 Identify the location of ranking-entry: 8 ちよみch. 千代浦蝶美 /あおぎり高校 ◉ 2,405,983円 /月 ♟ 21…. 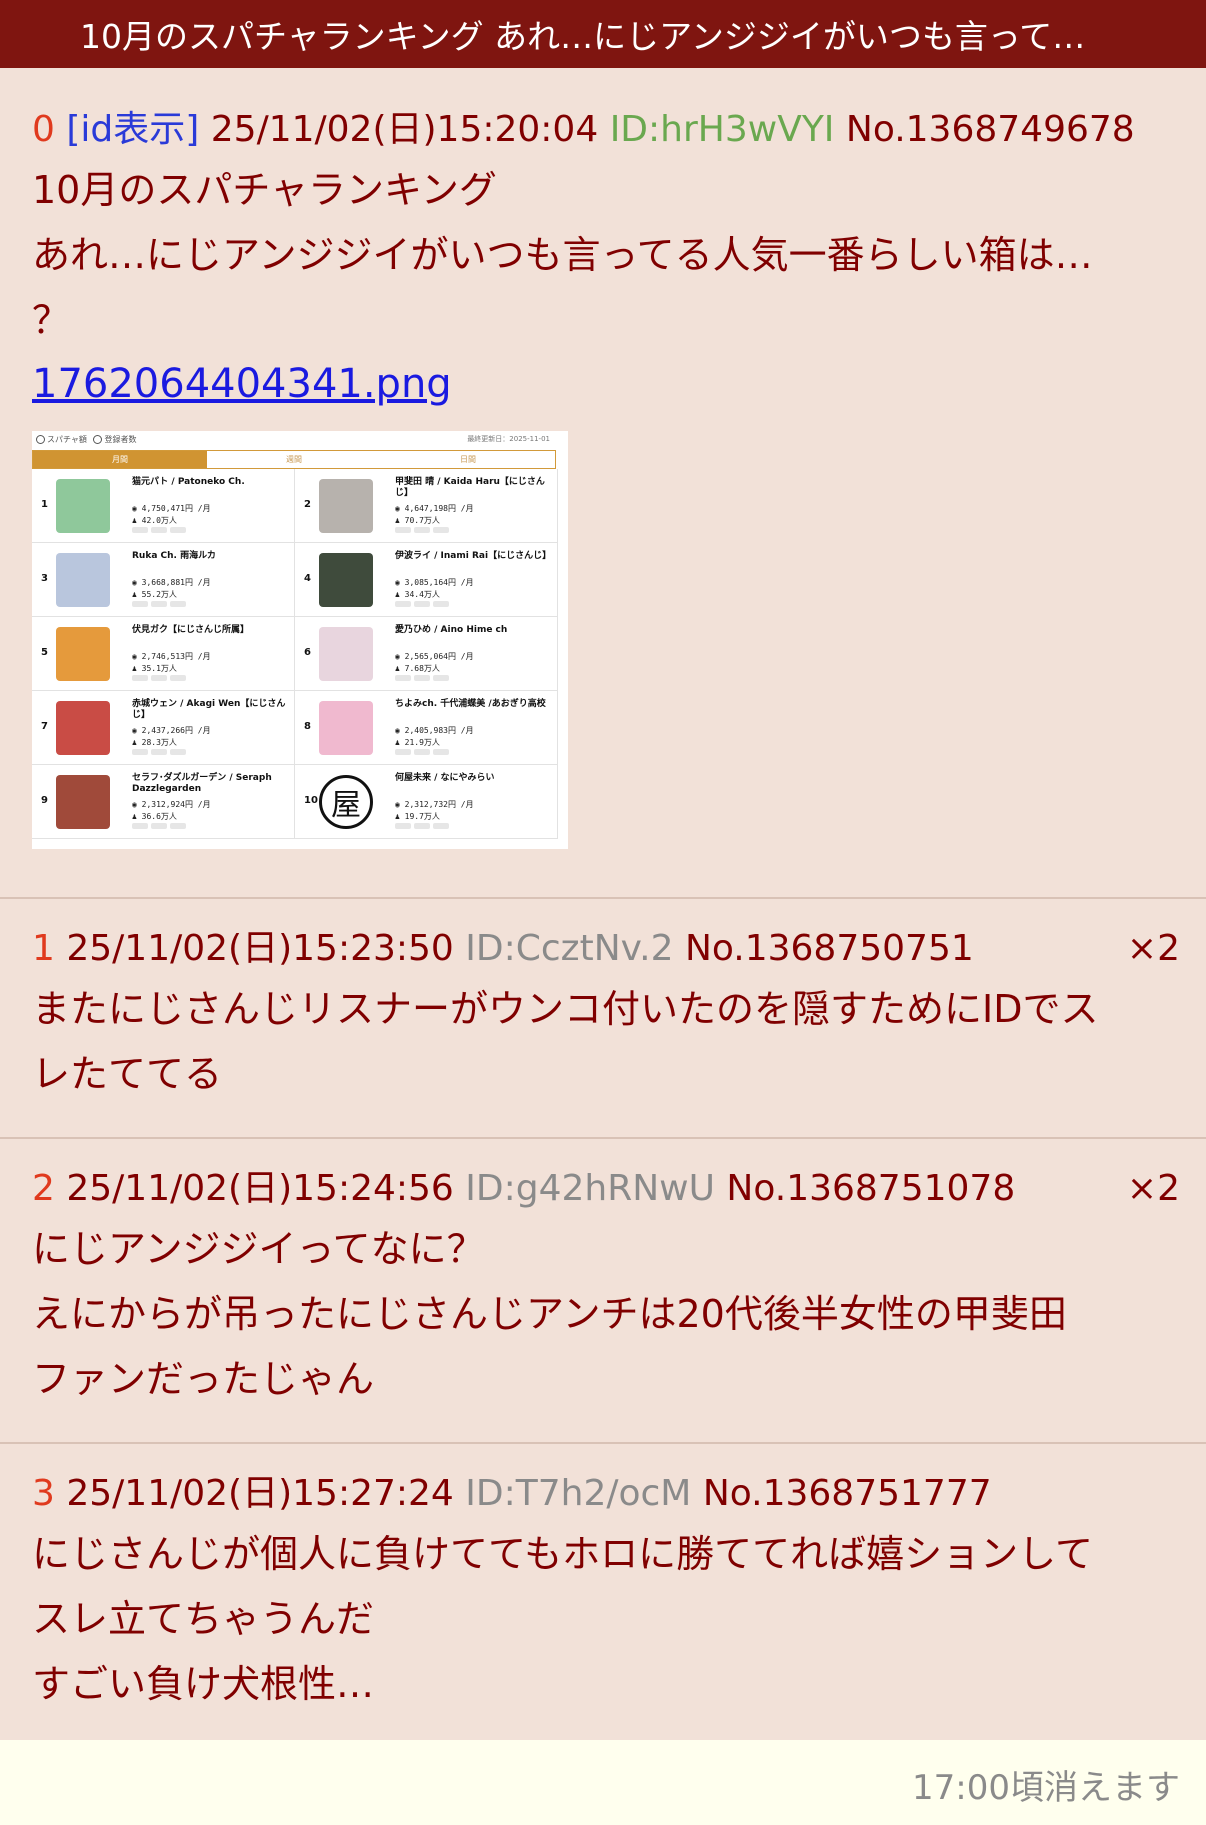
(426, 728).